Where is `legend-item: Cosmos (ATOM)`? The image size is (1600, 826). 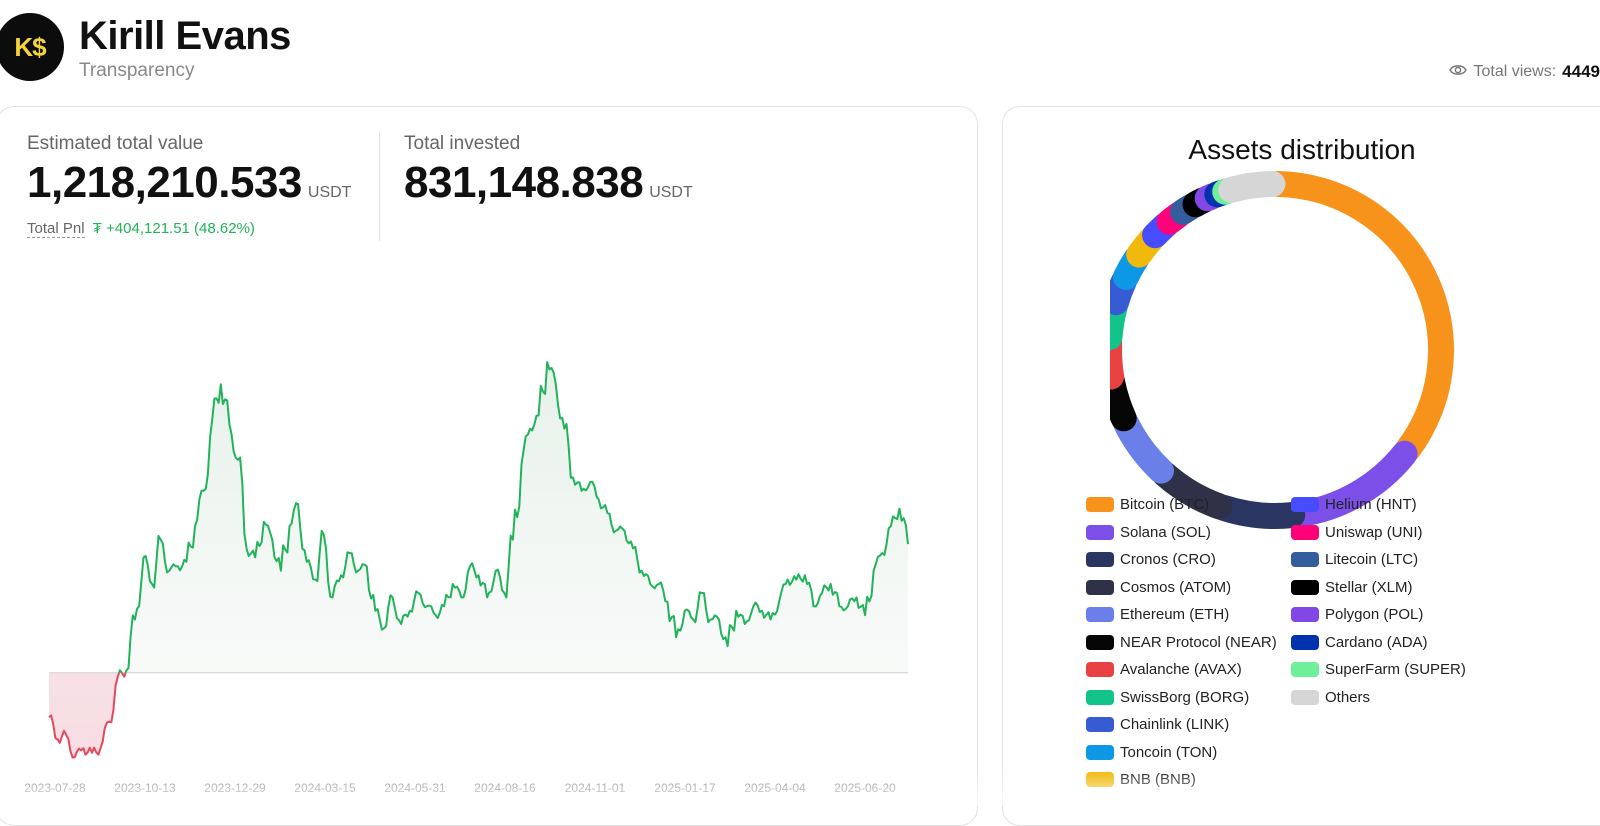 legend-item: Cosmos (ATOM) is located at coordinates (1181, 587).